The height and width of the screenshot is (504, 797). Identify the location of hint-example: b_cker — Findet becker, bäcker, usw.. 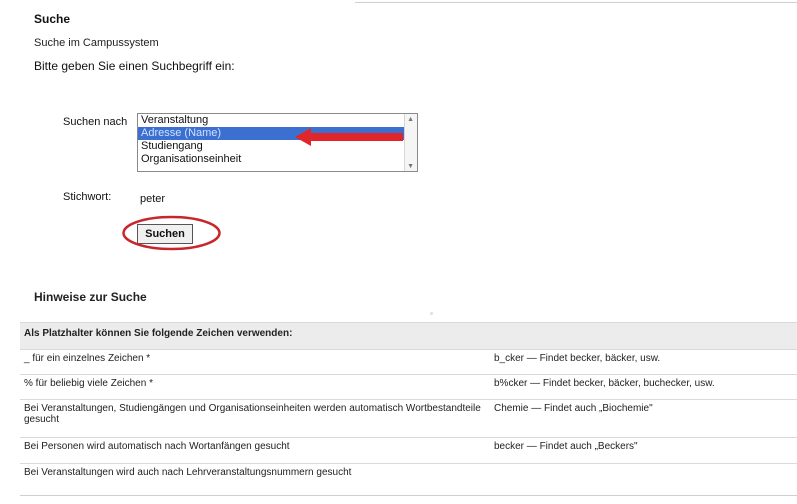
(643, 362).